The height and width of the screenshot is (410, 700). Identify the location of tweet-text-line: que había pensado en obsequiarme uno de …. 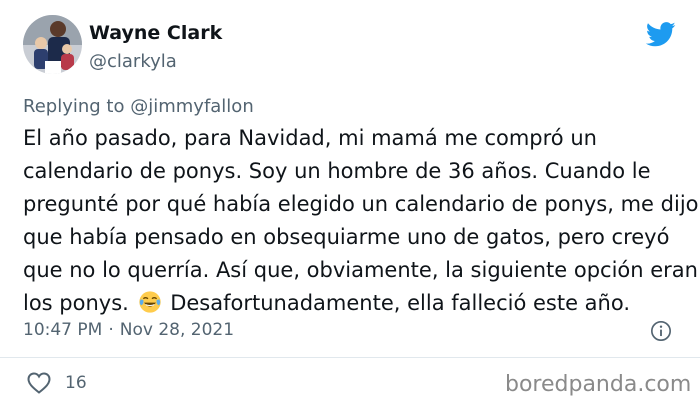
(346, 237).